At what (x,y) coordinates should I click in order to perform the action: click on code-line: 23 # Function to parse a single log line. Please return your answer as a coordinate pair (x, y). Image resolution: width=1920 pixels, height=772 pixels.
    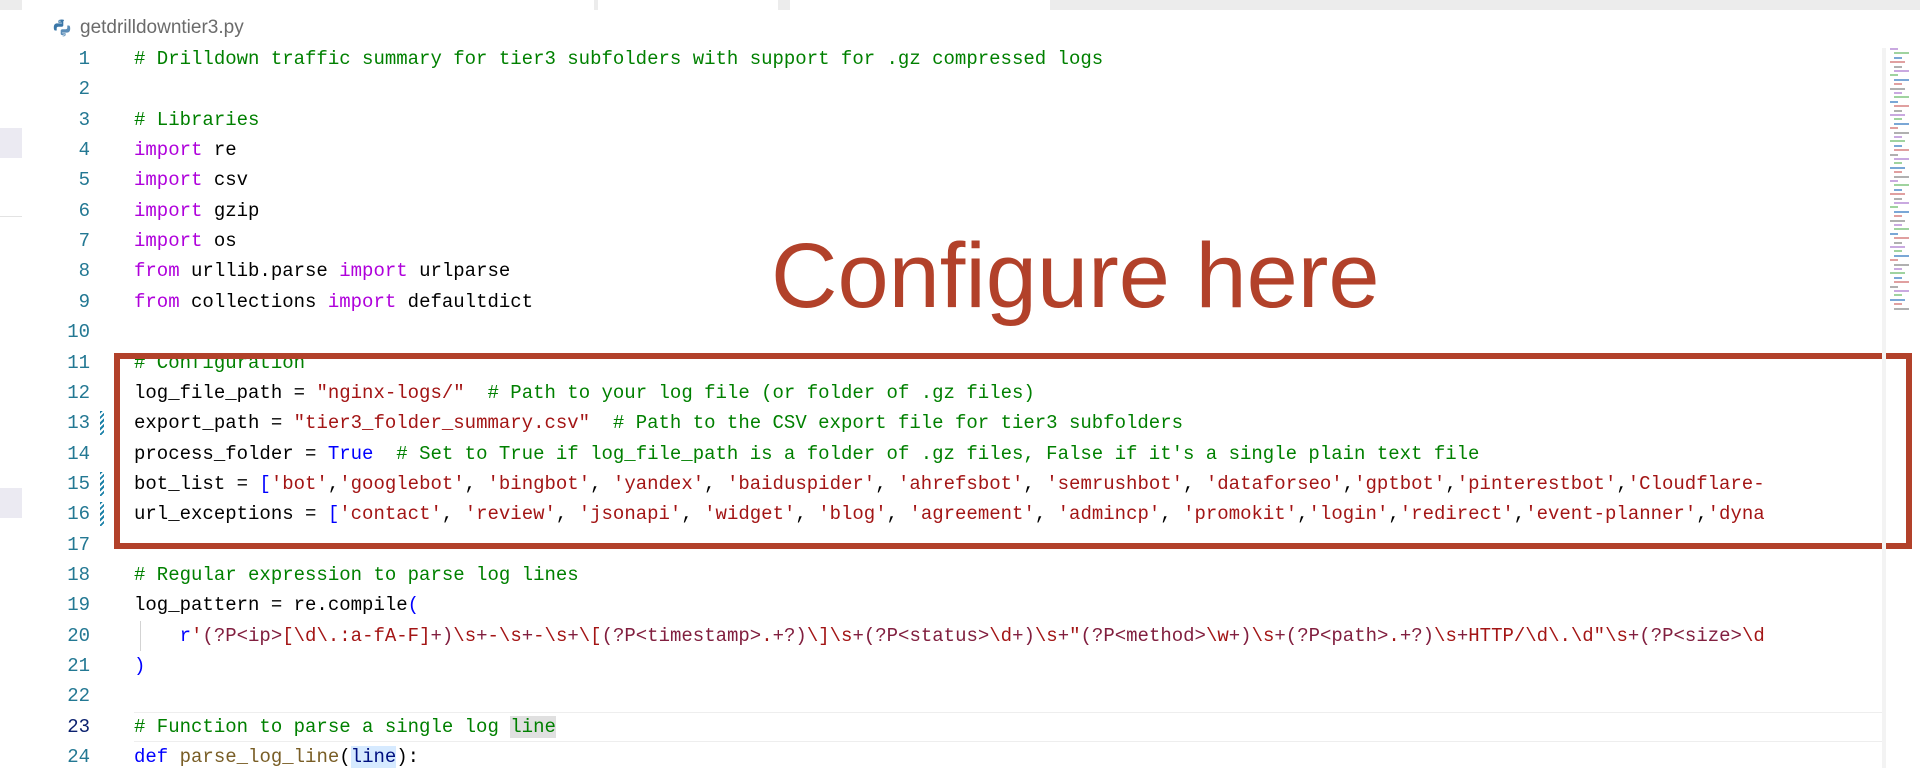
    Looking at the image, I should click on (955, 726).